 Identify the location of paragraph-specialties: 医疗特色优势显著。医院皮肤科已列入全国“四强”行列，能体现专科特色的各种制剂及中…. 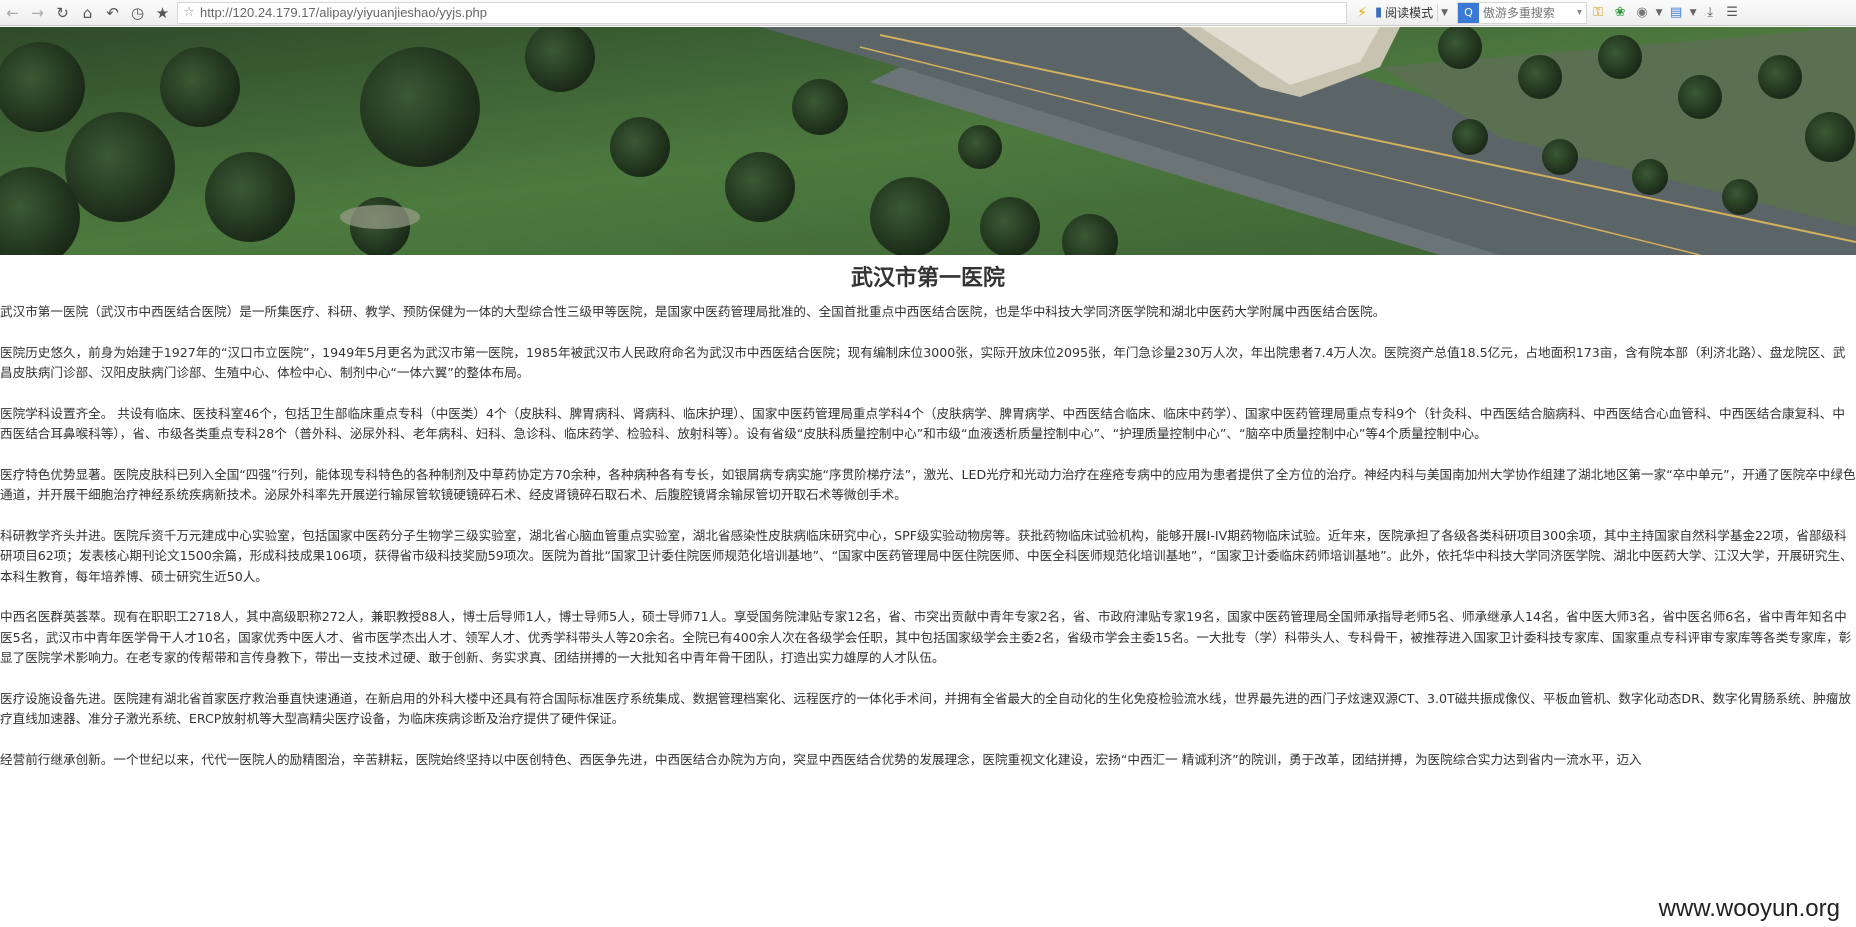
(928, 484).